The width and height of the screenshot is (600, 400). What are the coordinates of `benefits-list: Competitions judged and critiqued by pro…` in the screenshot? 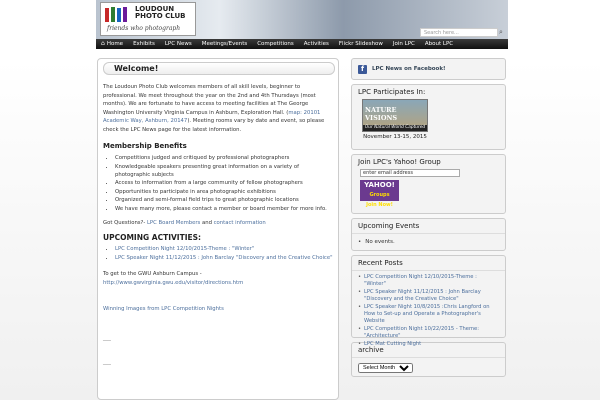 It's located at (225, 183).